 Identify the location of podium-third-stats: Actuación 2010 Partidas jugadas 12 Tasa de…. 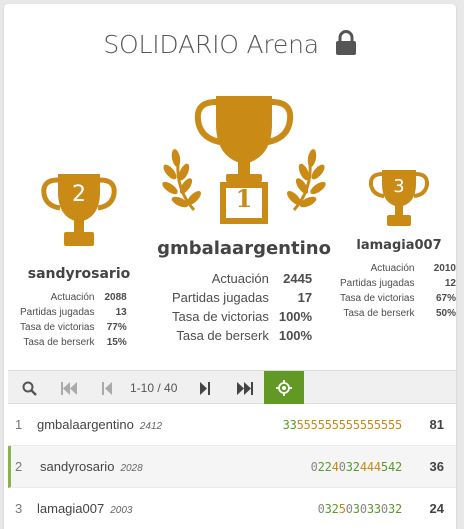
(398, 291).